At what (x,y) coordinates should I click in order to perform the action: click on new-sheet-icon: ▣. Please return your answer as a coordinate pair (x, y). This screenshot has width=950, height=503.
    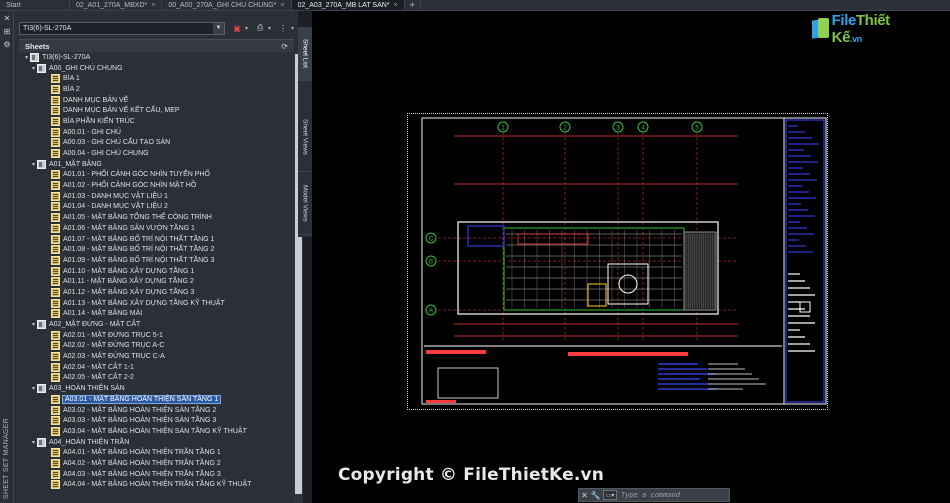
    Looking at the image, I should click on (237, 28).